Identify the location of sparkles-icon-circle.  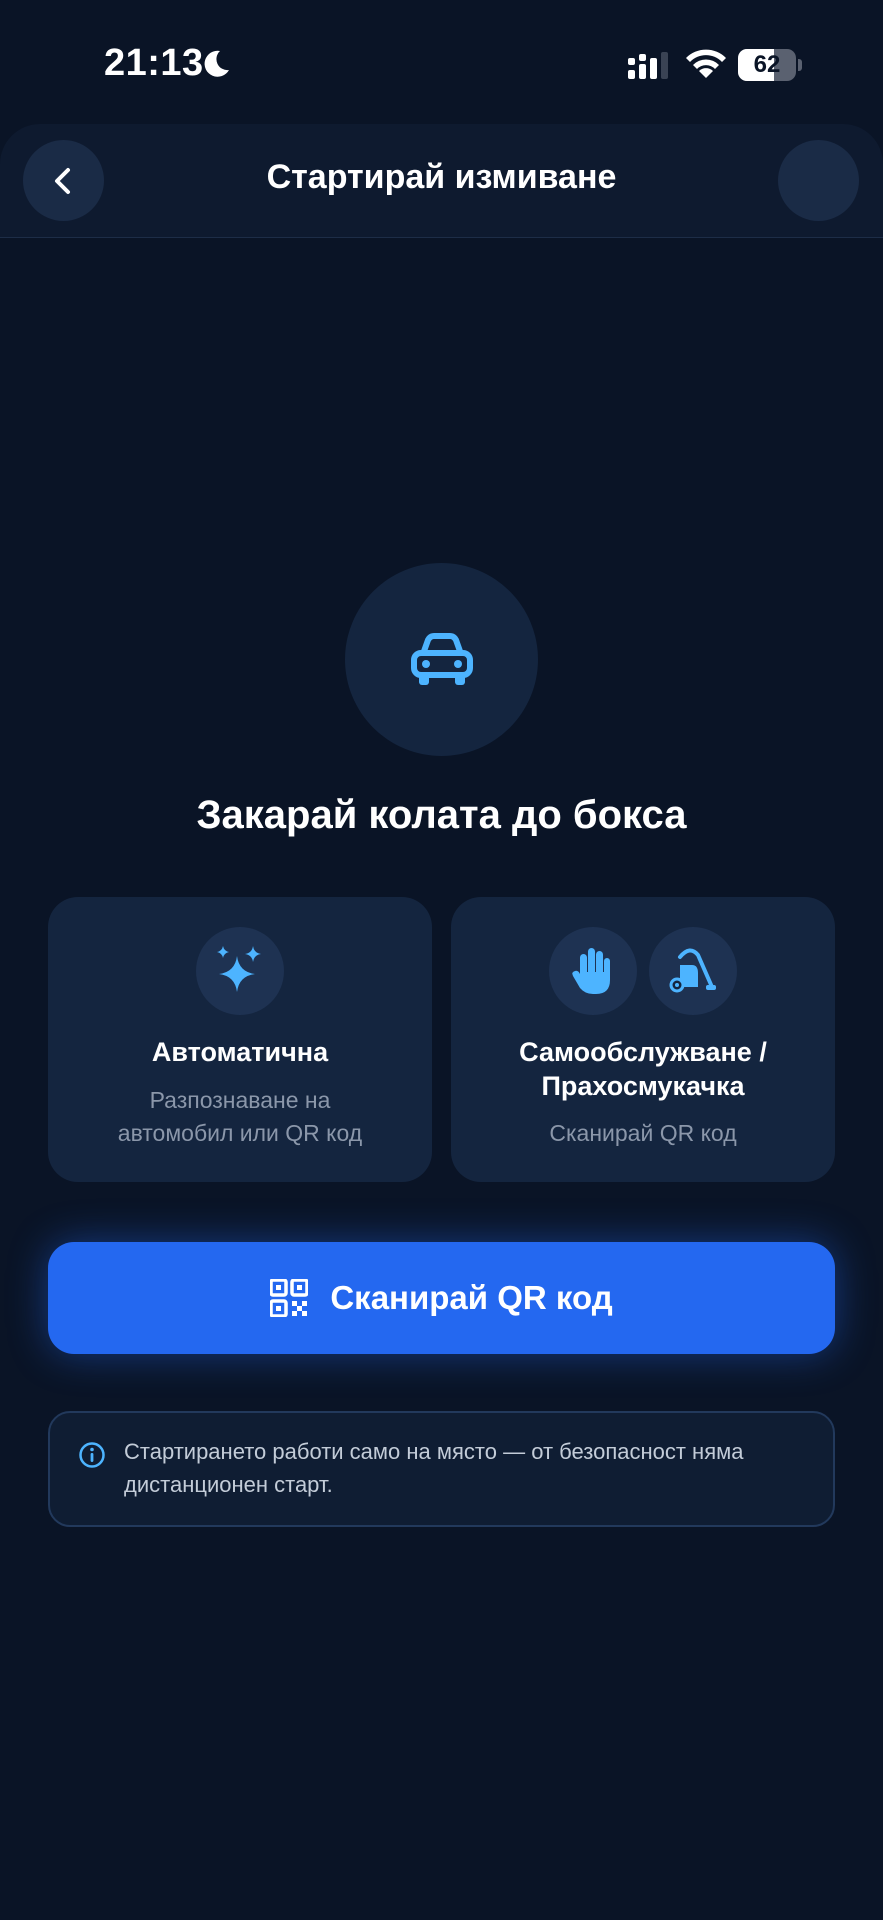
(240, 971).